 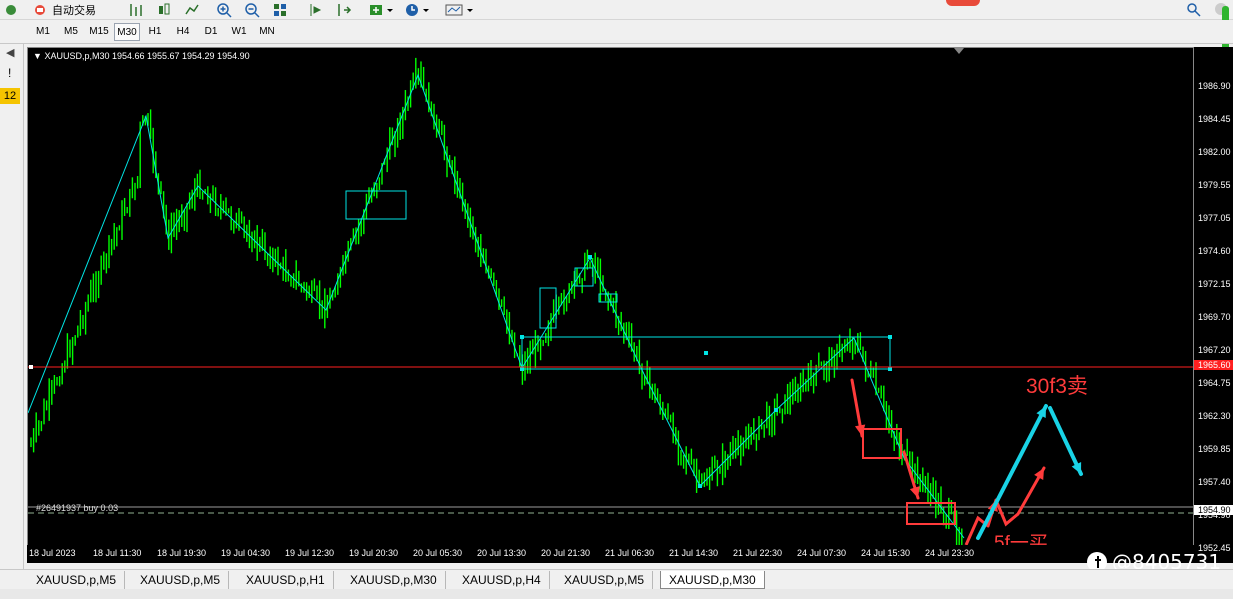 What do you see at coordinates (376, 205) in the screenshot?
I see `consolidation-box` at bounding box center [376, 205].